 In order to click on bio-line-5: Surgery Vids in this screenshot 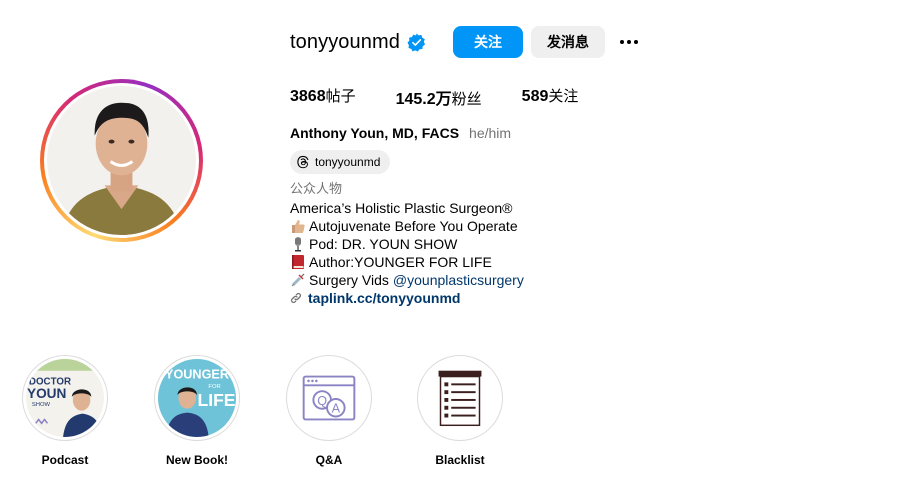, I will do `click(349, 280)`.